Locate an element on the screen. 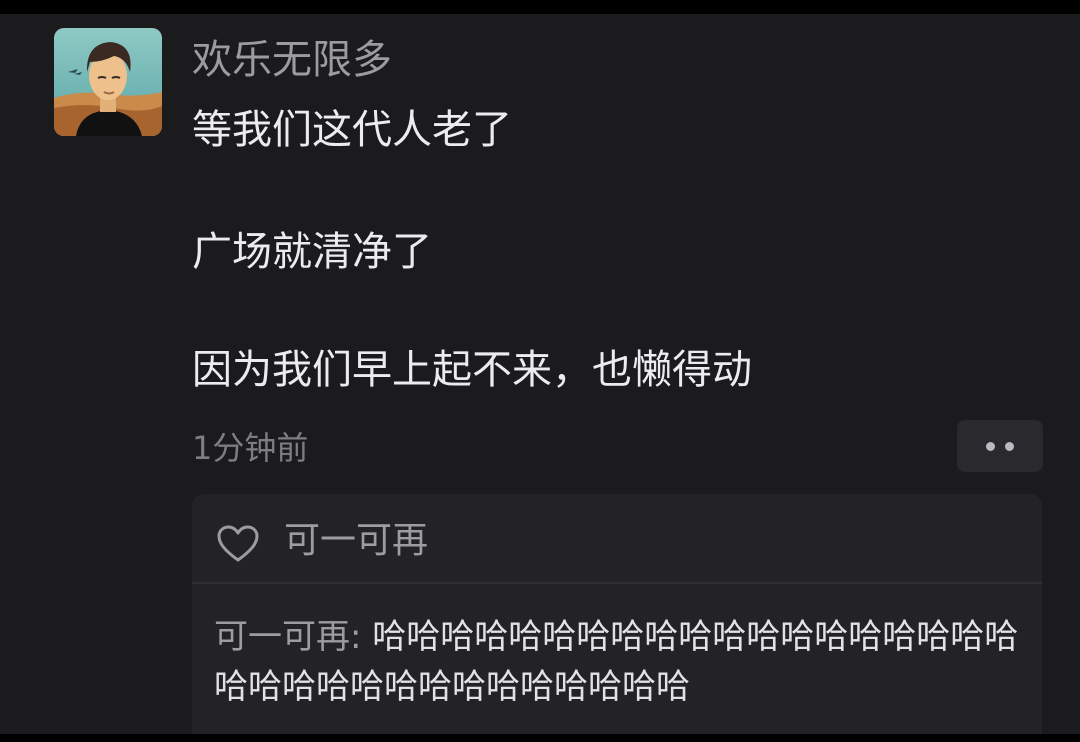  liked-by-names: 可一可再 is located at coordinates (356, 541).